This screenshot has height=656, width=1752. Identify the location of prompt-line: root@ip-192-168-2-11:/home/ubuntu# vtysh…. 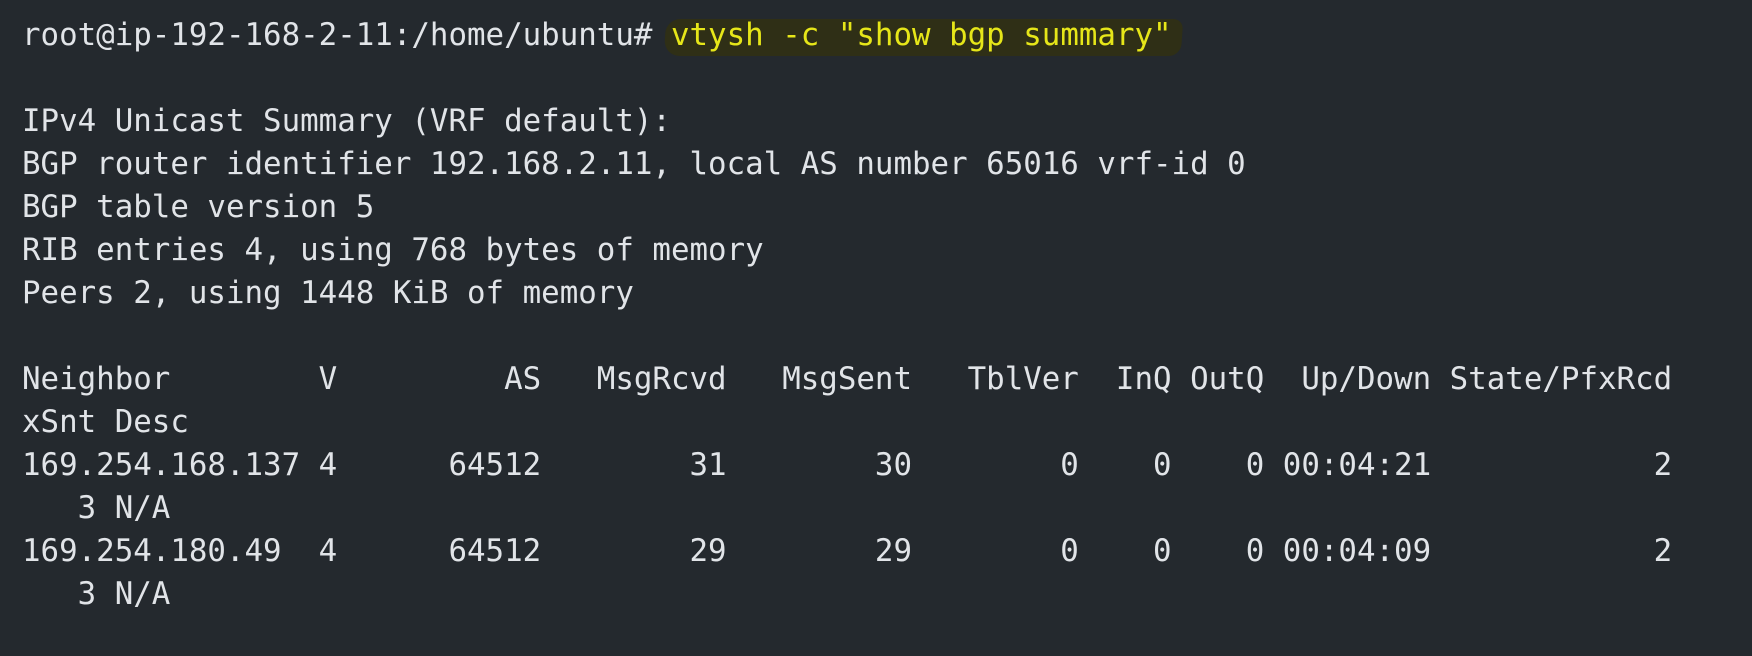
(876, 35).